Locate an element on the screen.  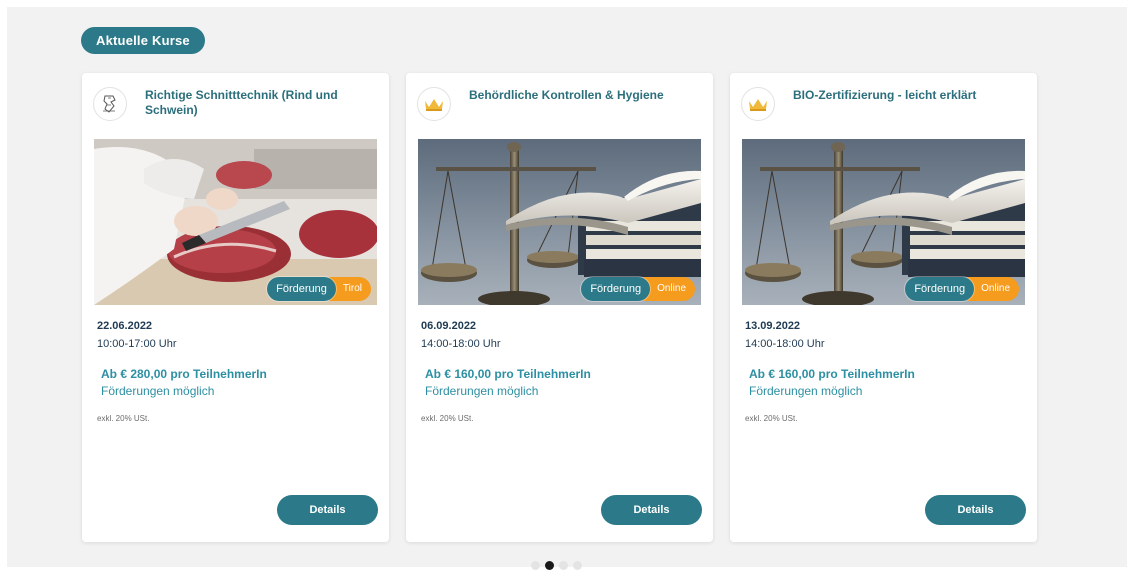
section-label: Aktuelle Kurse is located at coordinates (143, 40).